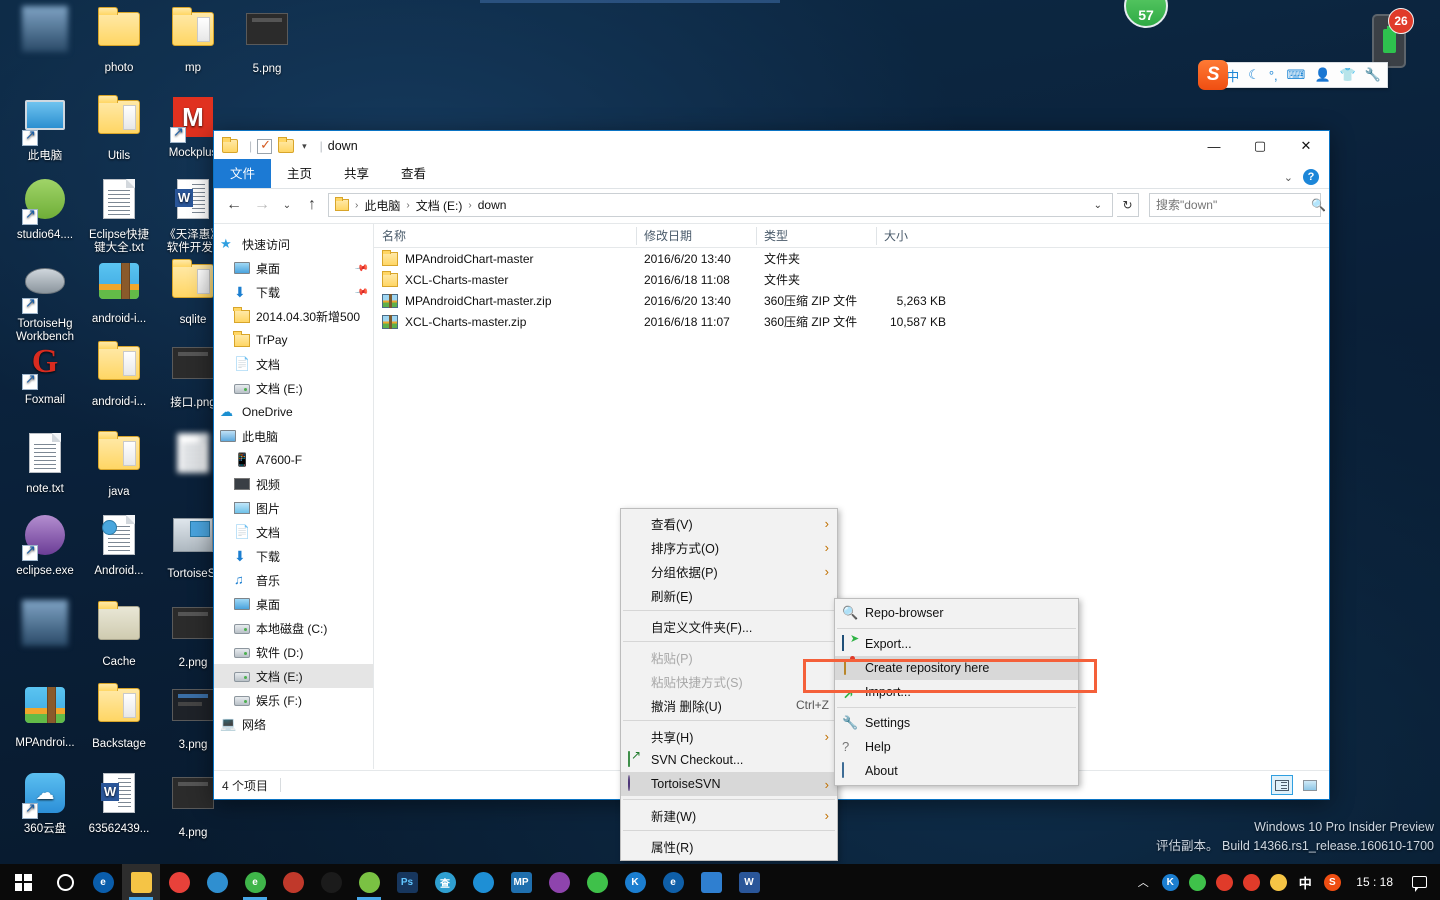  What do you see at coordinates (505, 278) in the screenshot?
I see `file-name-cell: XCL-Charts-master` at bounding box center [505, 278].